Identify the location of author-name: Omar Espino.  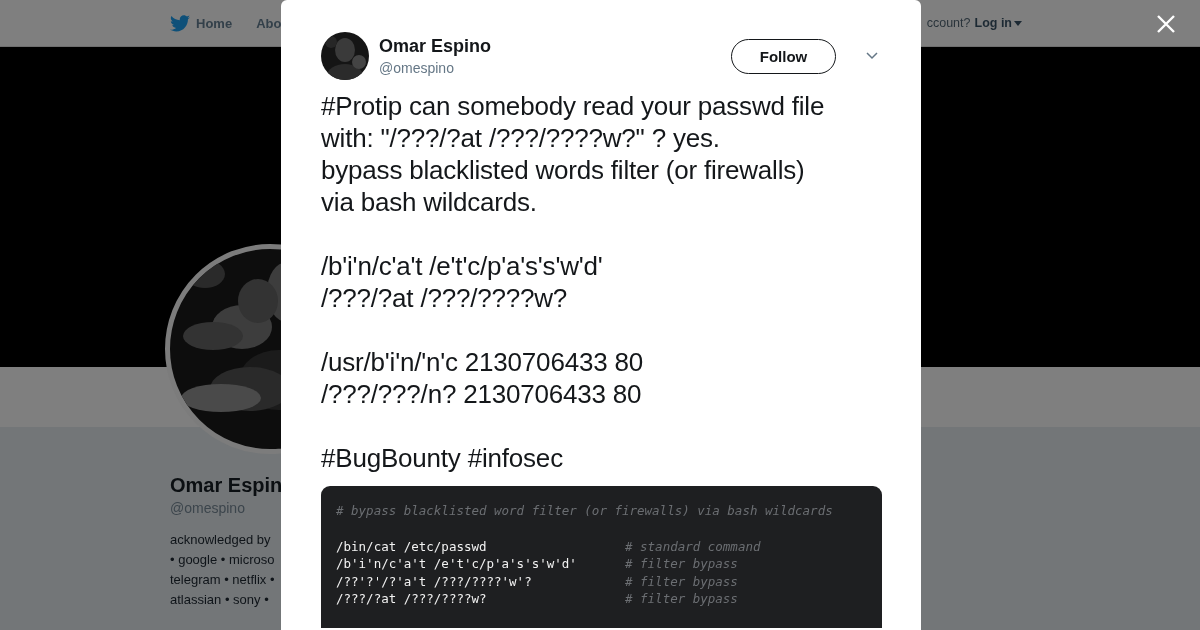
(435, 46).